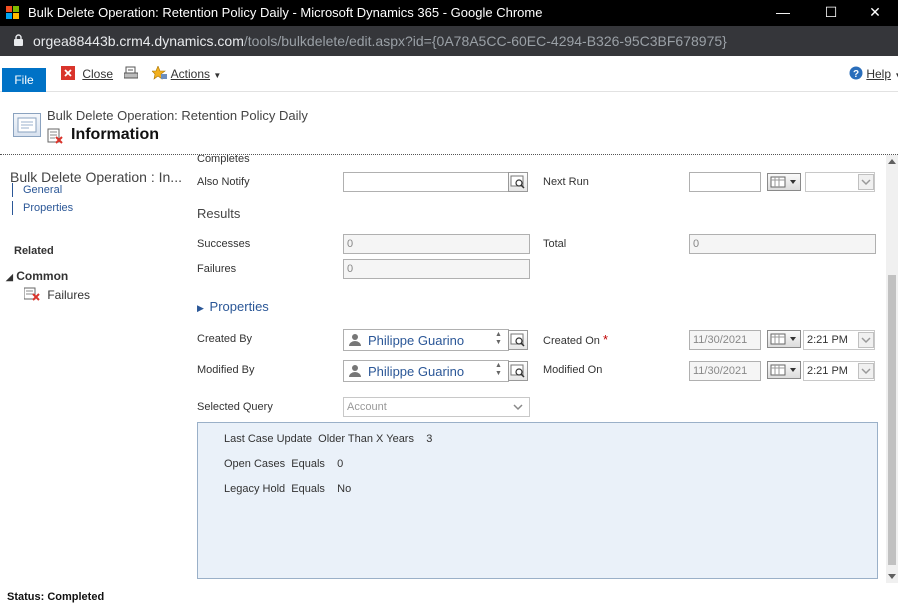 The image size is (898, 606). What do you see at coordinates (571, 341) in the screenshot?
I see `created-on-label-text: Created On` at bounding box center [571, 341].